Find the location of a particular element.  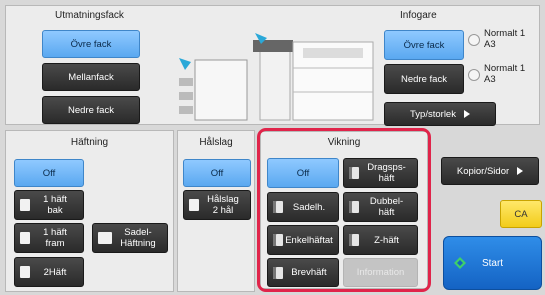

start-button: Start is located at coordinates (492, 263).